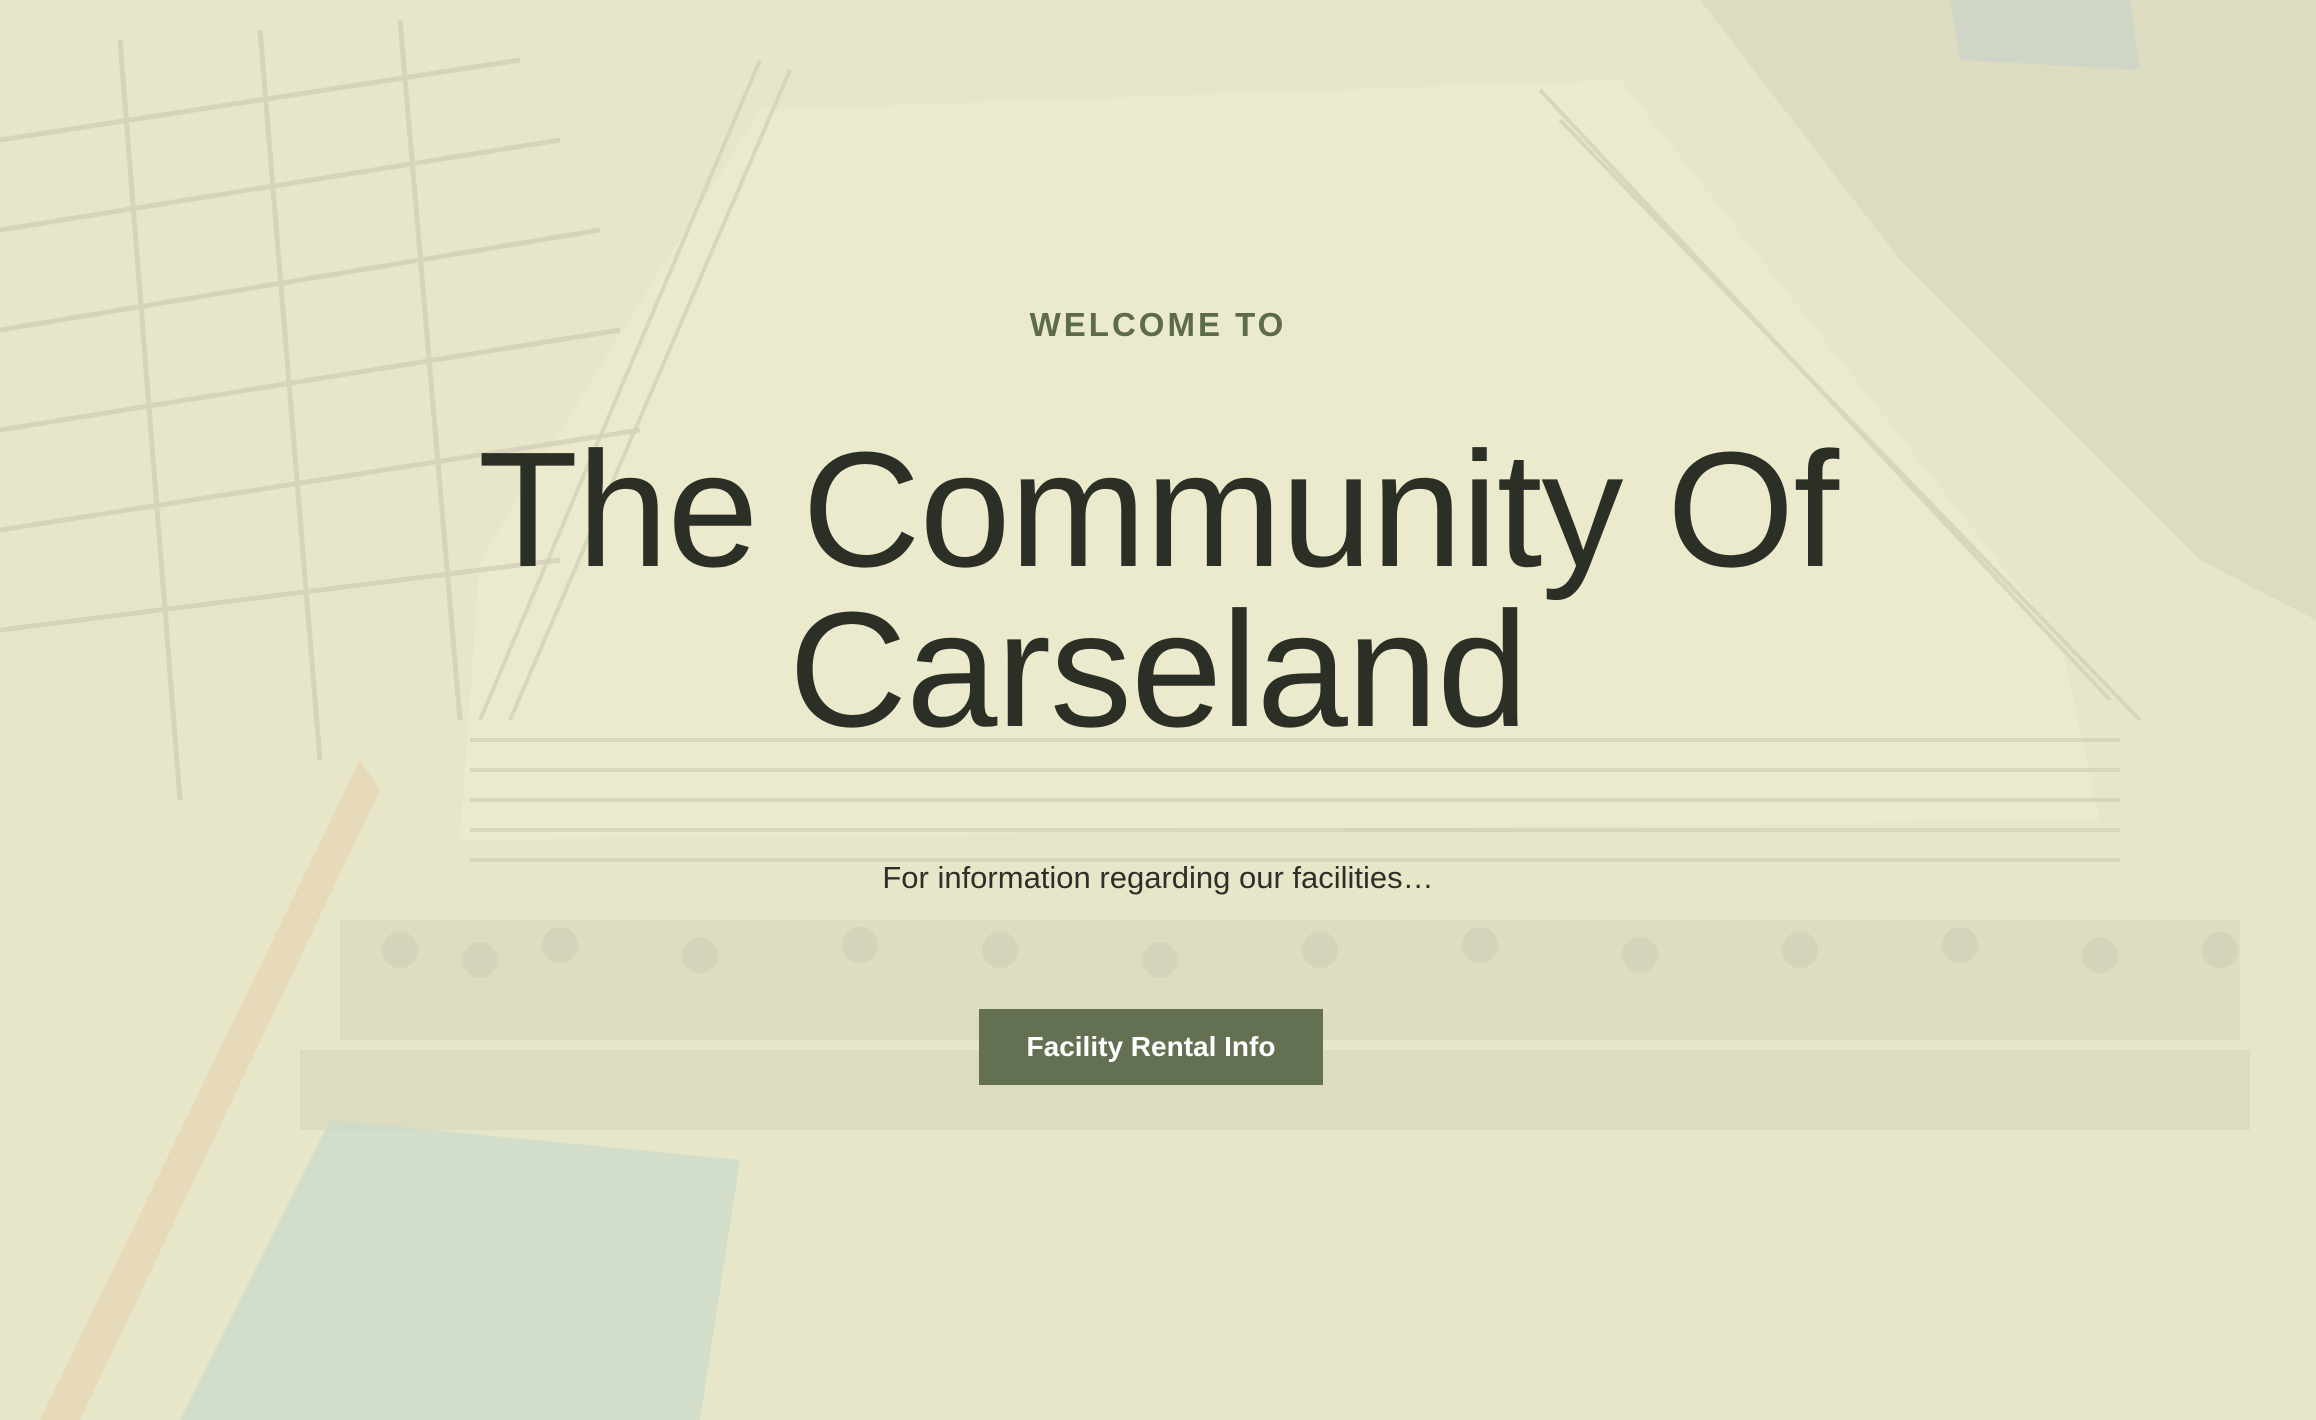 The height and width of the screenshot is (1420, 2316). What do you see at coordinates (1158, 324) in the screenshot?
I see `welcome-eyebrow: WELCOME TO` at bounding box center [1158, 324].